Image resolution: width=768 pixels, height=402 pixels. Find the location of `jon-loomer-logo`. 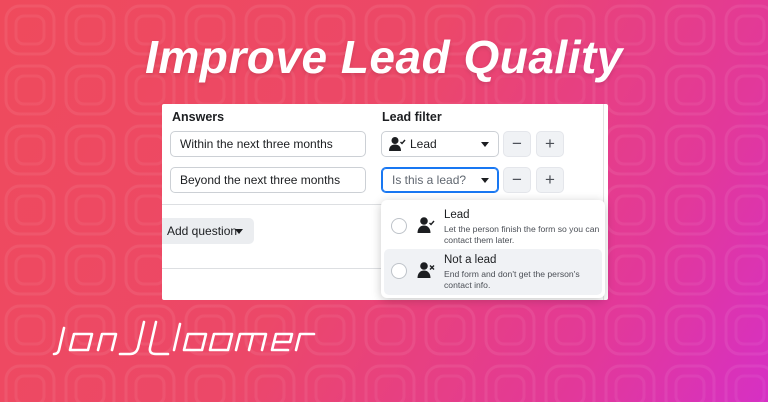

jon-loomer-logo is located at coordinates (184, 338).